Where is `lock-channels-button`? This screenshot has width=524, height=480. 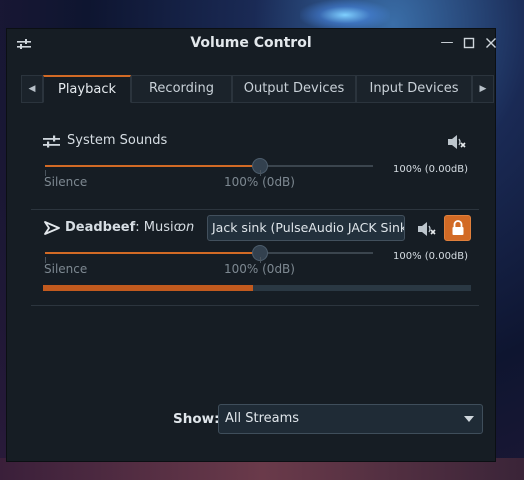
lock-channels-button is located at coordinates (457, 228).